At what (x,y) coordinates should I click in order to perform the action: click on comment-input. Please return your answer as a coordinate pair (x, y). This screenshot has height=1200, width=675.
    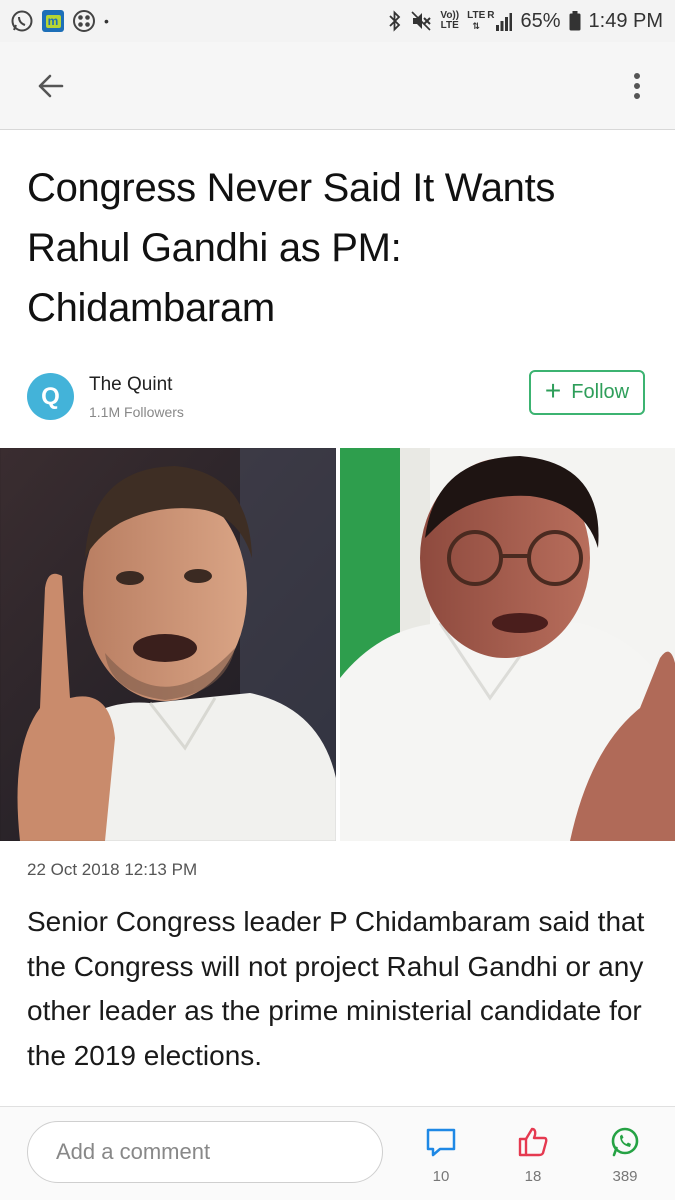
    Looking at the image, I should click on (205, 1152).